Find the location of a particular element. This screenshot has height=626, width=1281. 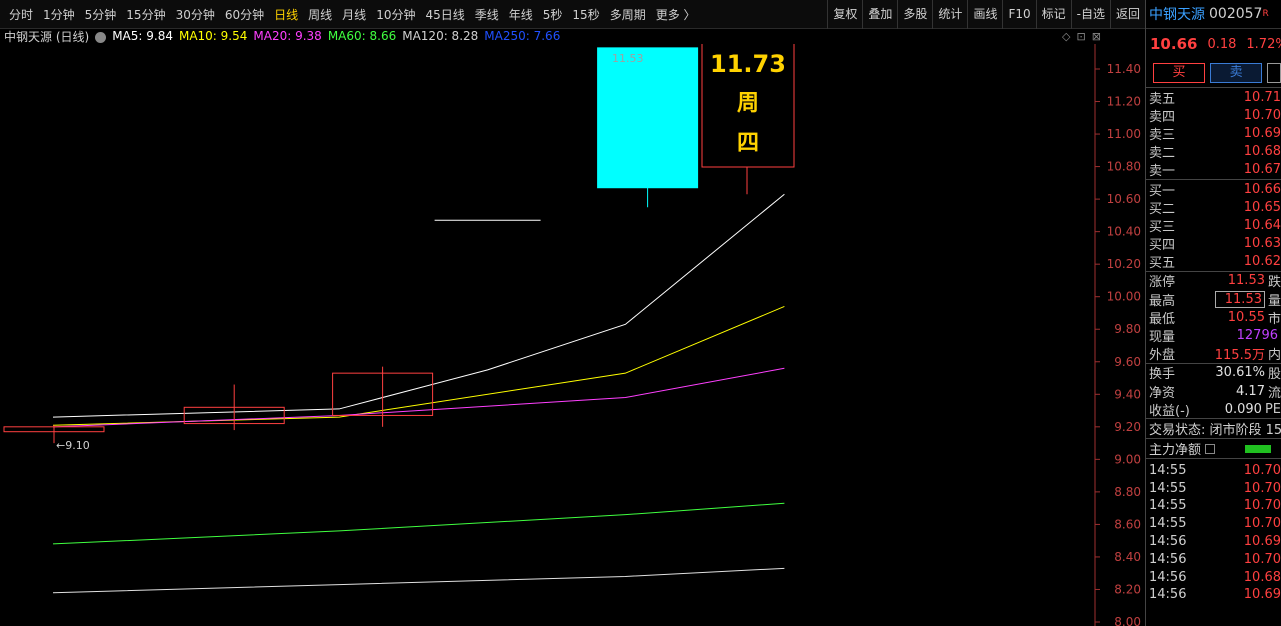

price-change-pct: 1.72% is located at coordinates (1263, 44).